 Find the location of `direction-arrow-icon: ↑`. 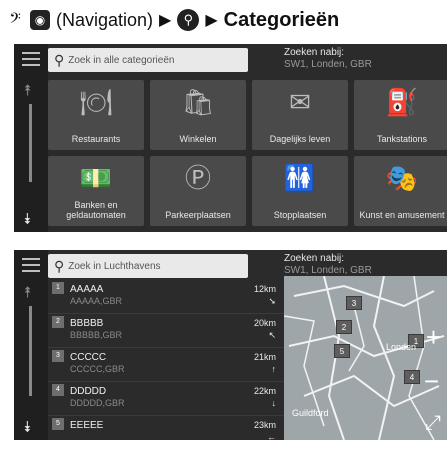

direction-arrow-icon: ↑ is located at coordinates (274, 369).